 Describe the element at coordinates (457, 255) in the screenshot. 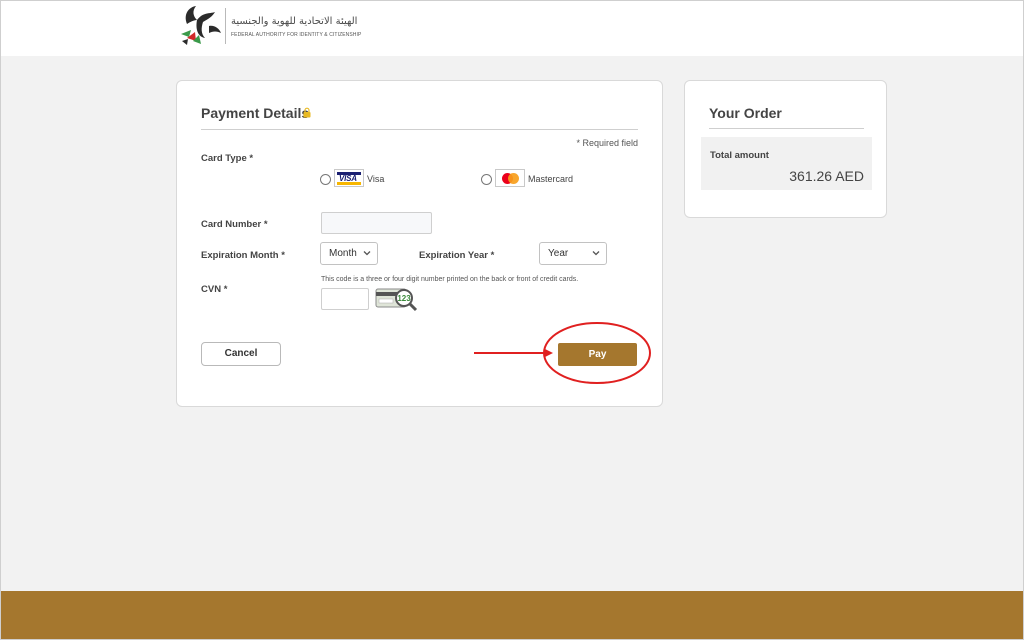

I see `expiration-year-label: Expiration Year *` at that location.